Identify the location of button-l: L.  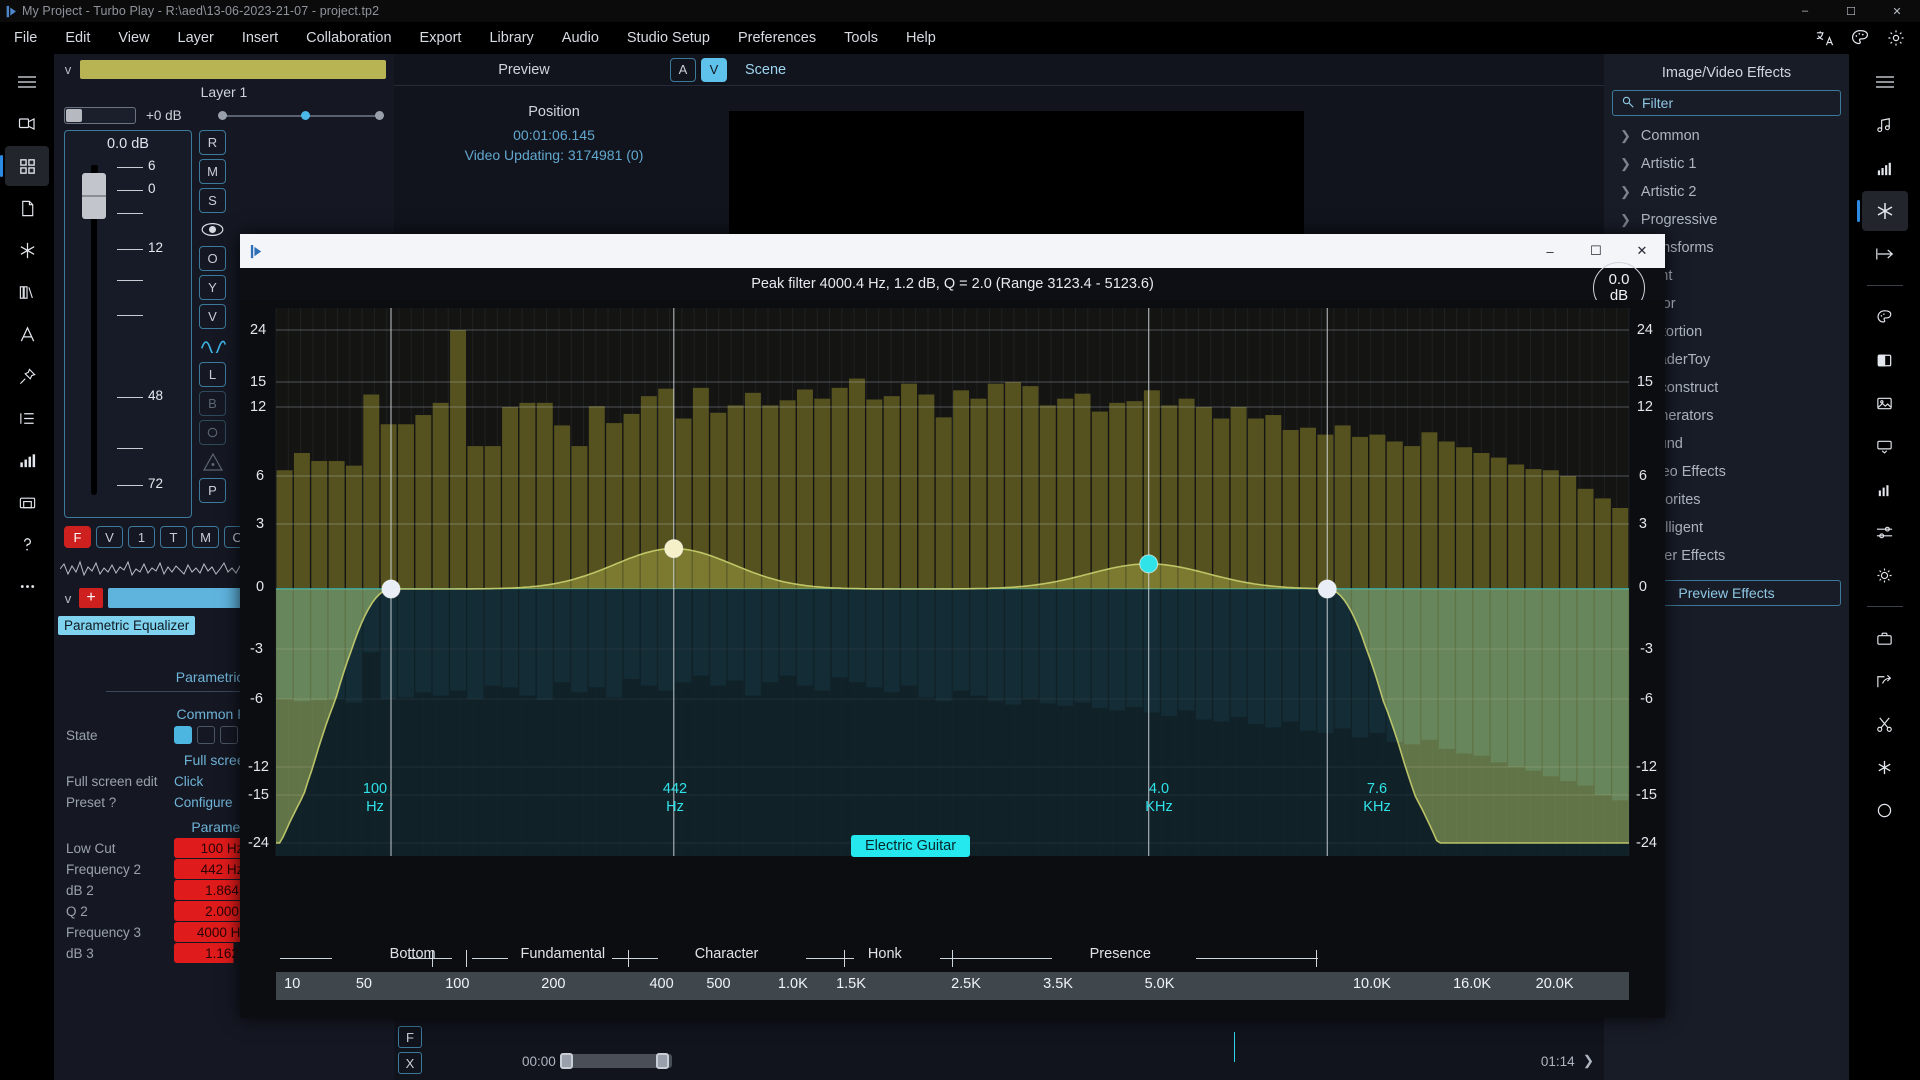
(212, 374).